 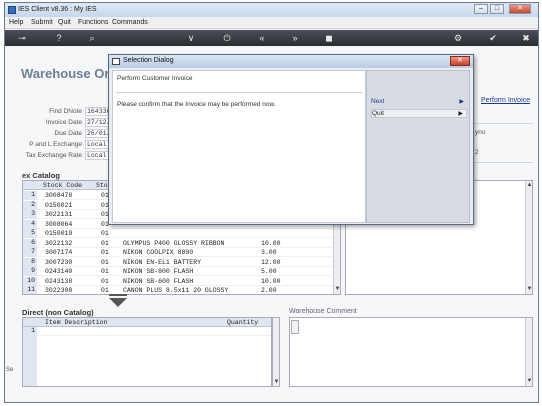 I want to click on menu-commands: Commands, so click(x=130, y=22).